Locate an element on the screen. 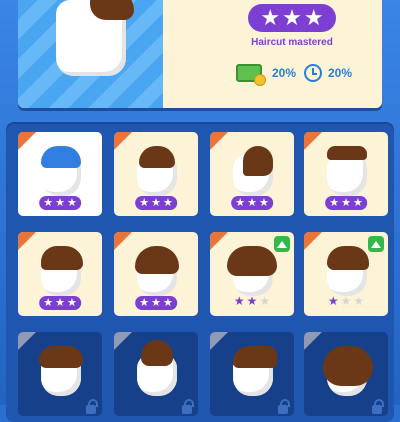 This screenshot has height=422, width=400. time-bonus-value: 20% is located at coordinates (340, 73).